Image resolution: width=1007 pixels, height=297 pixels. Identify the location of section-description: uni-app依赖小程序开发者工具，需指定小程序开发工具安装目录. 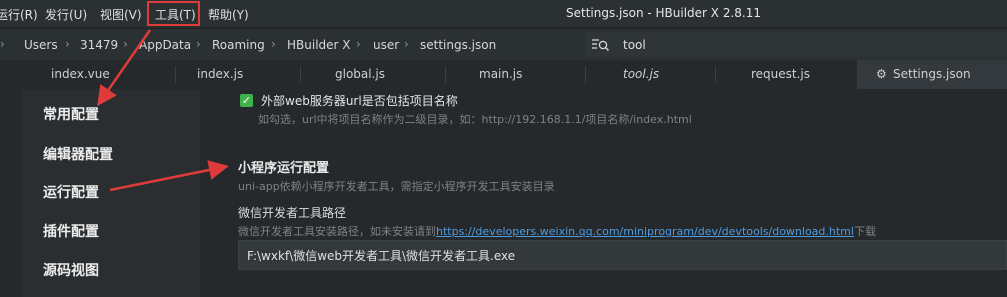
(396, 186).